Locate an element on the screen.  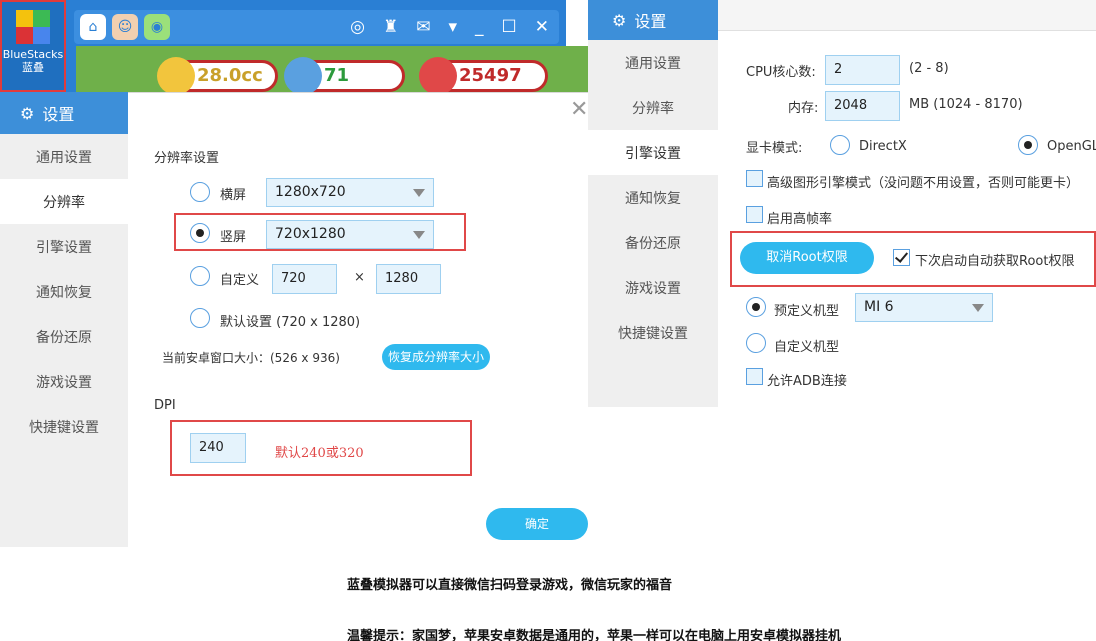
directx-radio is located at coordinates (840, 145).